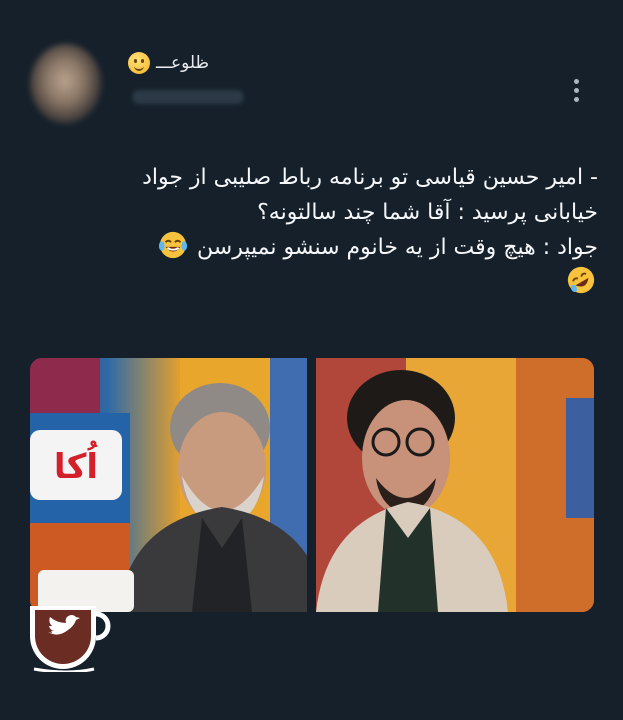 The height and width of the screenshot is (720, 623). I want to click on studio-sign-text: اُکا, so click(76, 464).